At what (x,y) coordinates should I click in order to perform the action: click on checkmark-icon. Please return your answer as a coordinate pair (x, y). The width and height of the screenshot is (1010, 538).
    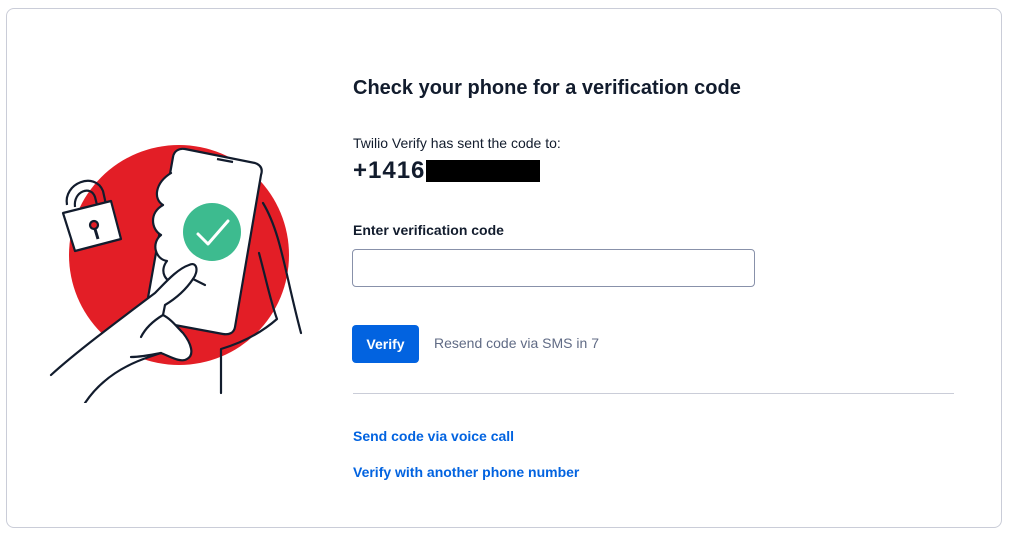
    Looking at the image, I should click on (212, 232).